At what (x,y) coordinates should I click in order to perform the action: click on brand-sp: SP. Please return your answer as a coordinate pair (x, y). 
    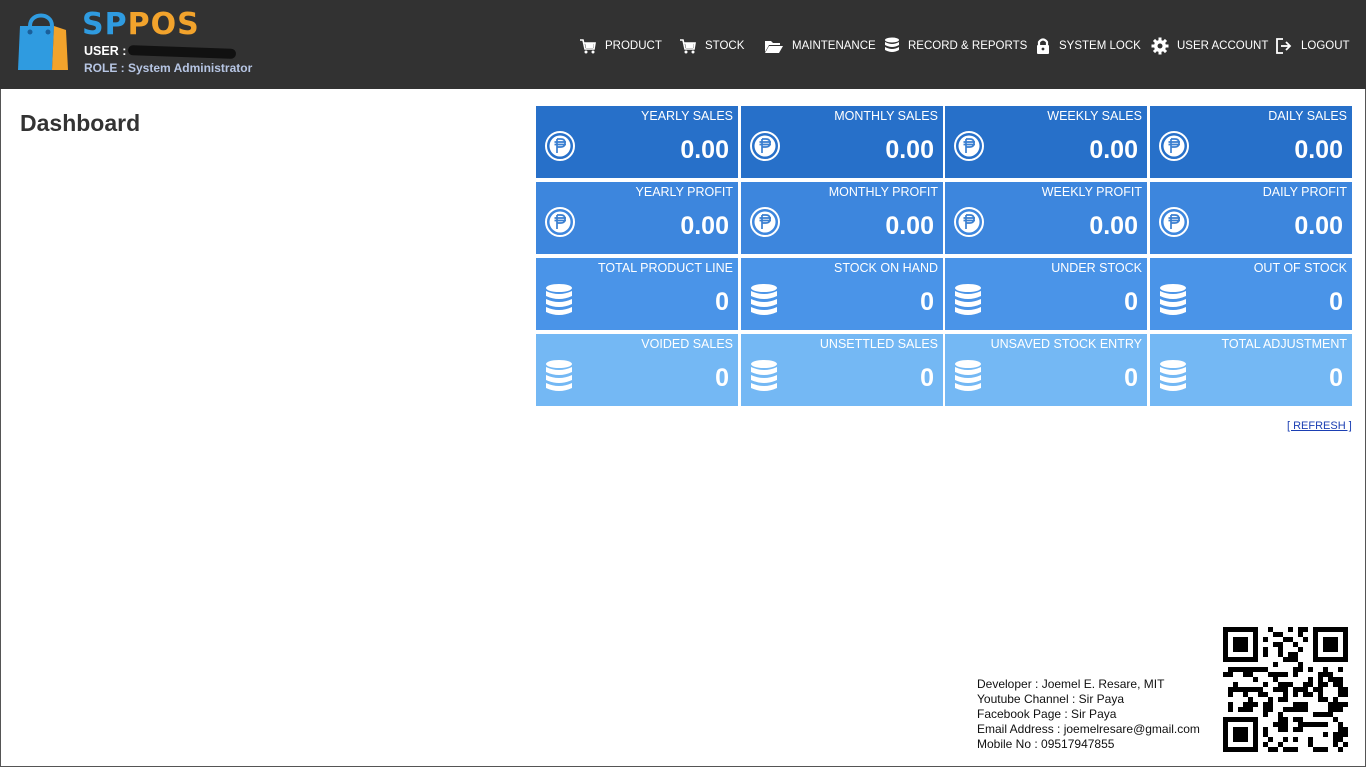
    Looking at the image, I should click on (105, 24).